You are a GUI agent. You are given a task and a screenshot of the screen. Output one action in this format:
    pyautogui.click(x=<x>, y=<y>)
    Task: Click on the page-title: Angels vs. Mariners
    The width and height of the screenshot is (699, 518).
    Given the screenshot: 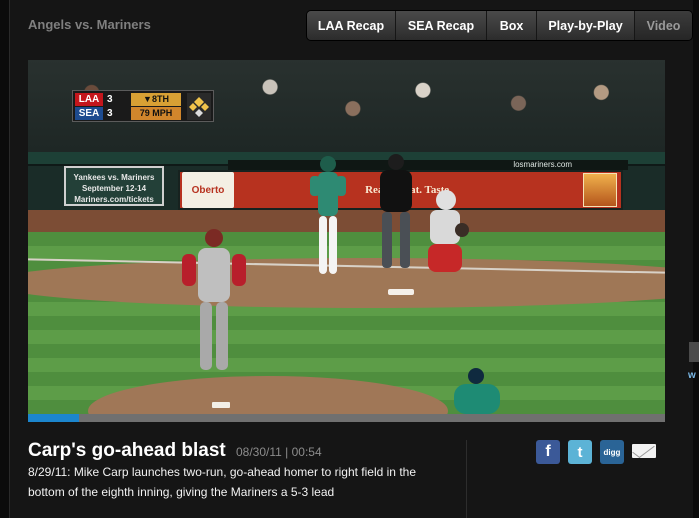 What is the action you would take?
    pyautogui.click(x=89, y=24)
    